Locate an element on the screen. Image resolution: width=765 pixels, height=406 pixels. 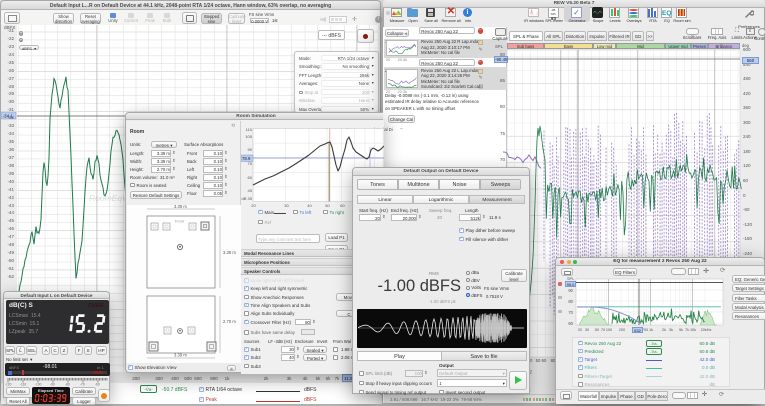
svg-text: Front is located at coordinates (180, 222).